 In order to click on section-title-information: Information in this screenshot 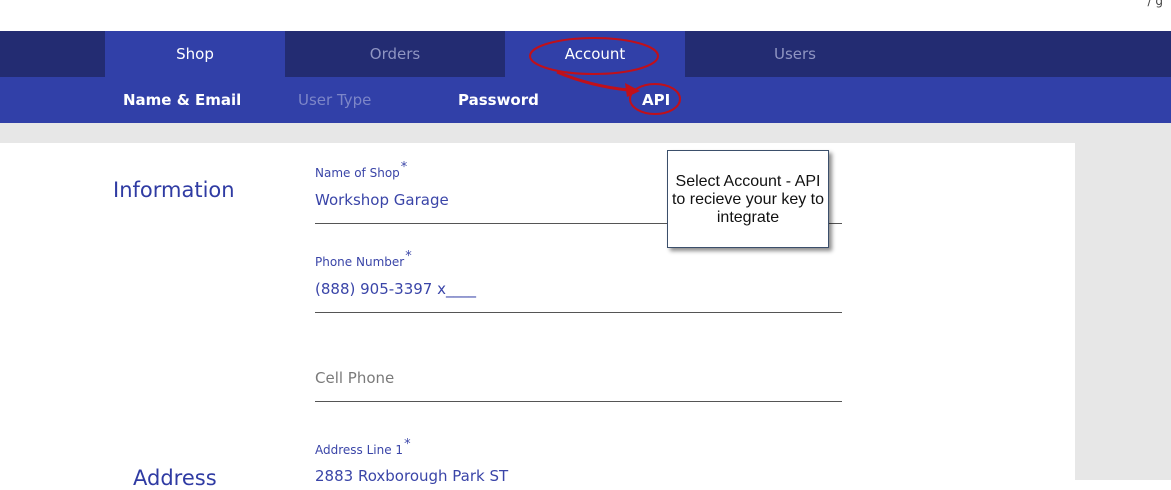, I will do `click(174, 190)`.